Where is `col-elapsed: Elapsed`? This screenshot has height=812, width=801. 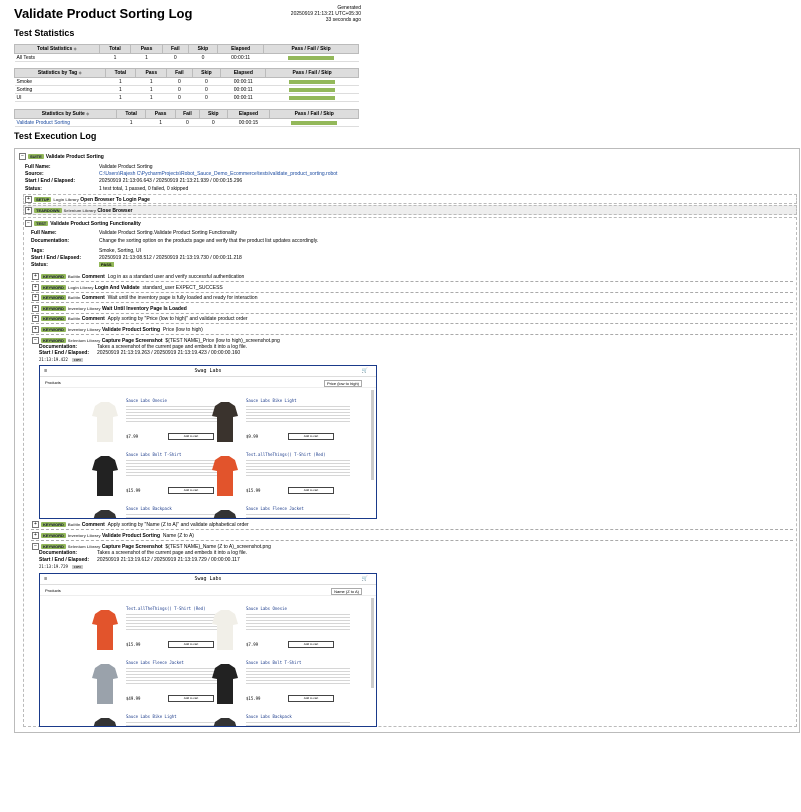 col-elapsed: Elapsed is located at coordinates (241, 49).